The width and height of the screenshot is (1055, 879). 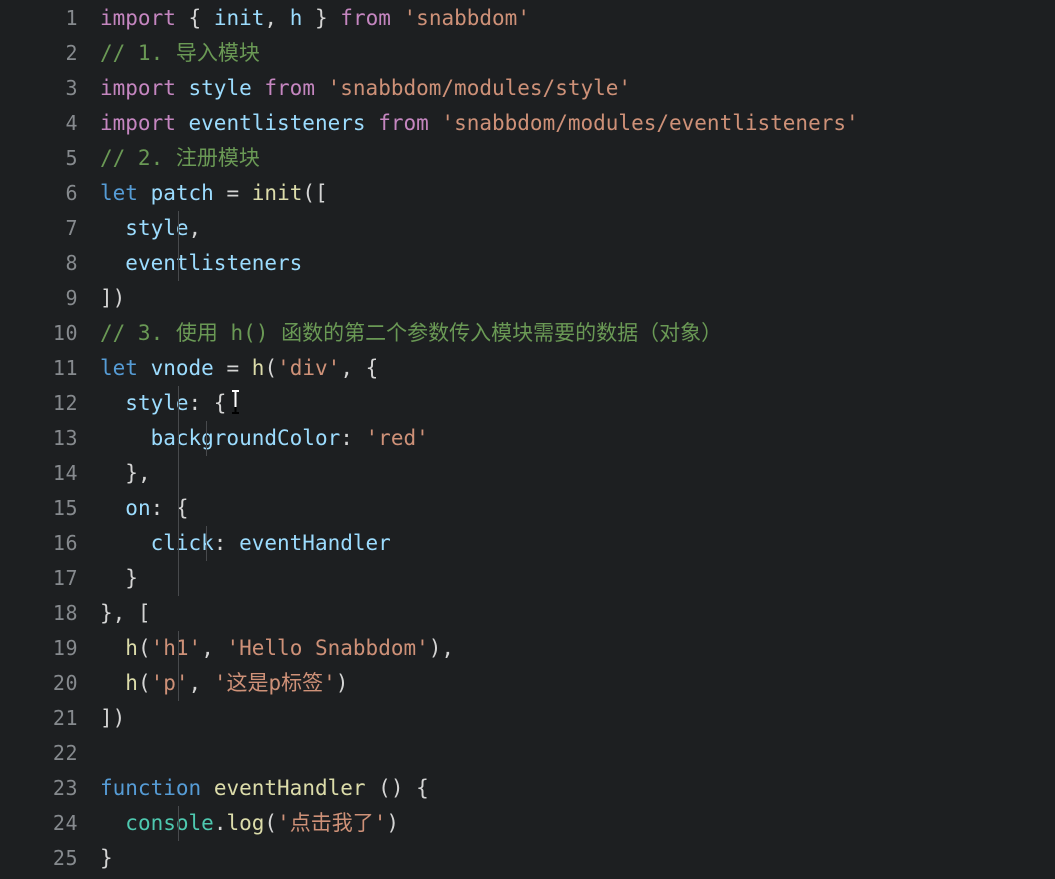 I want to click on line-number: 16, so click(x=65, y=543).